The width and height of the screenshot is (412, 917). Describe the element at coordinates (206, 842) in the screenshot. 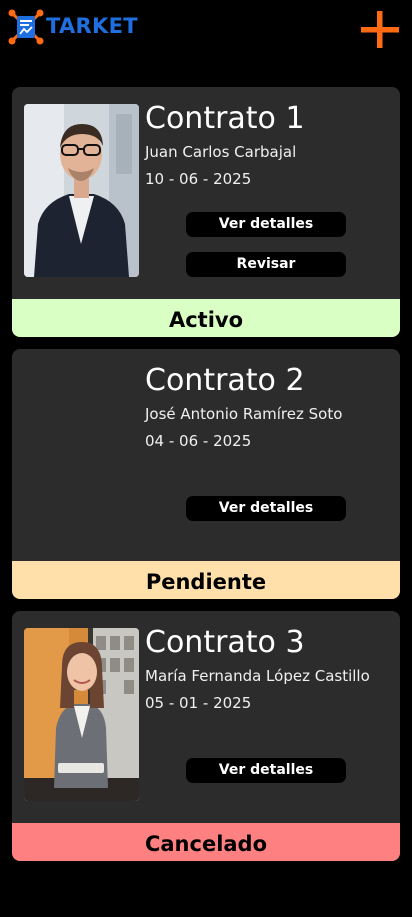

I see `status-badge: Cancelado` at that location.